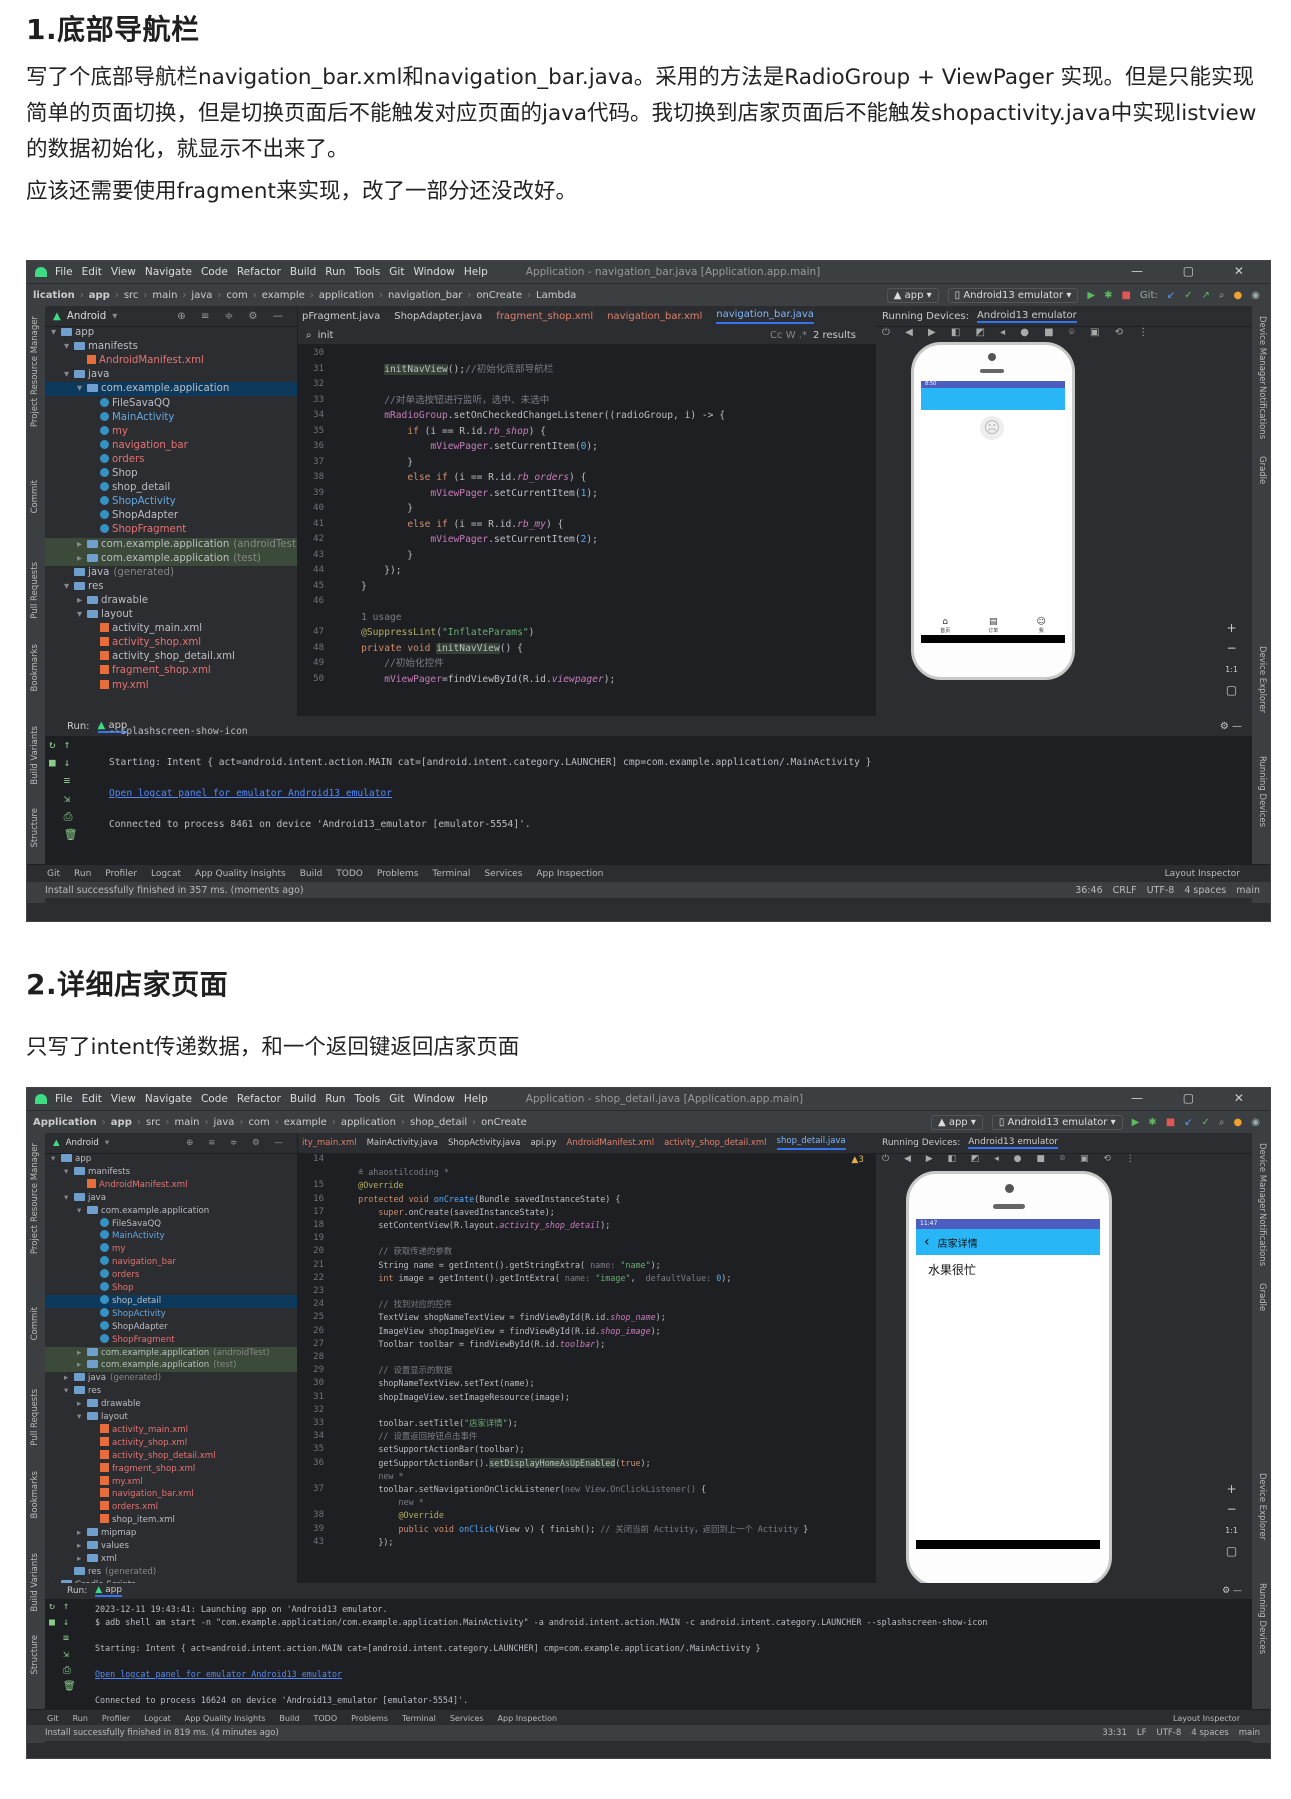  What do you see at coordinates (35, 1323) in the screenshot?
I see `tool-window-commit: Commit` at bounding box center [35, 1323].